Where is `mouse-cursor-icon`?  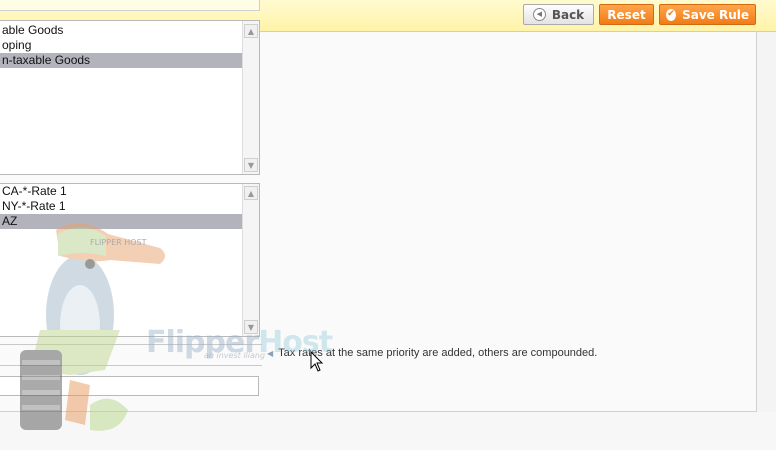
mouse-cursor-icon is located at coordinates (317, 361).